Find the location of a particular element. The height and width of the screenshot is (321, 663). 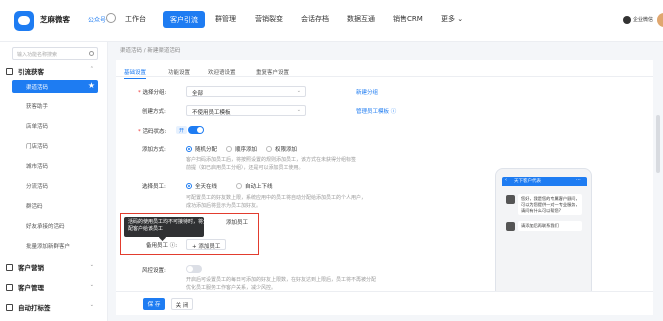

risk-hint-1: 开启后可设置员工的每日可添加的好友上限数，在好友达到上限后，员工将不再被分配 is located at coordinates (281, 280).